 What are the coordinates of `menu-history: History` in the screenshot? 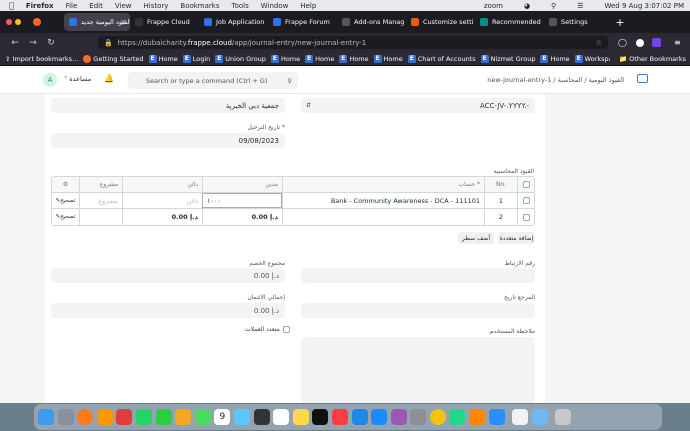 It's located at (155, 6).